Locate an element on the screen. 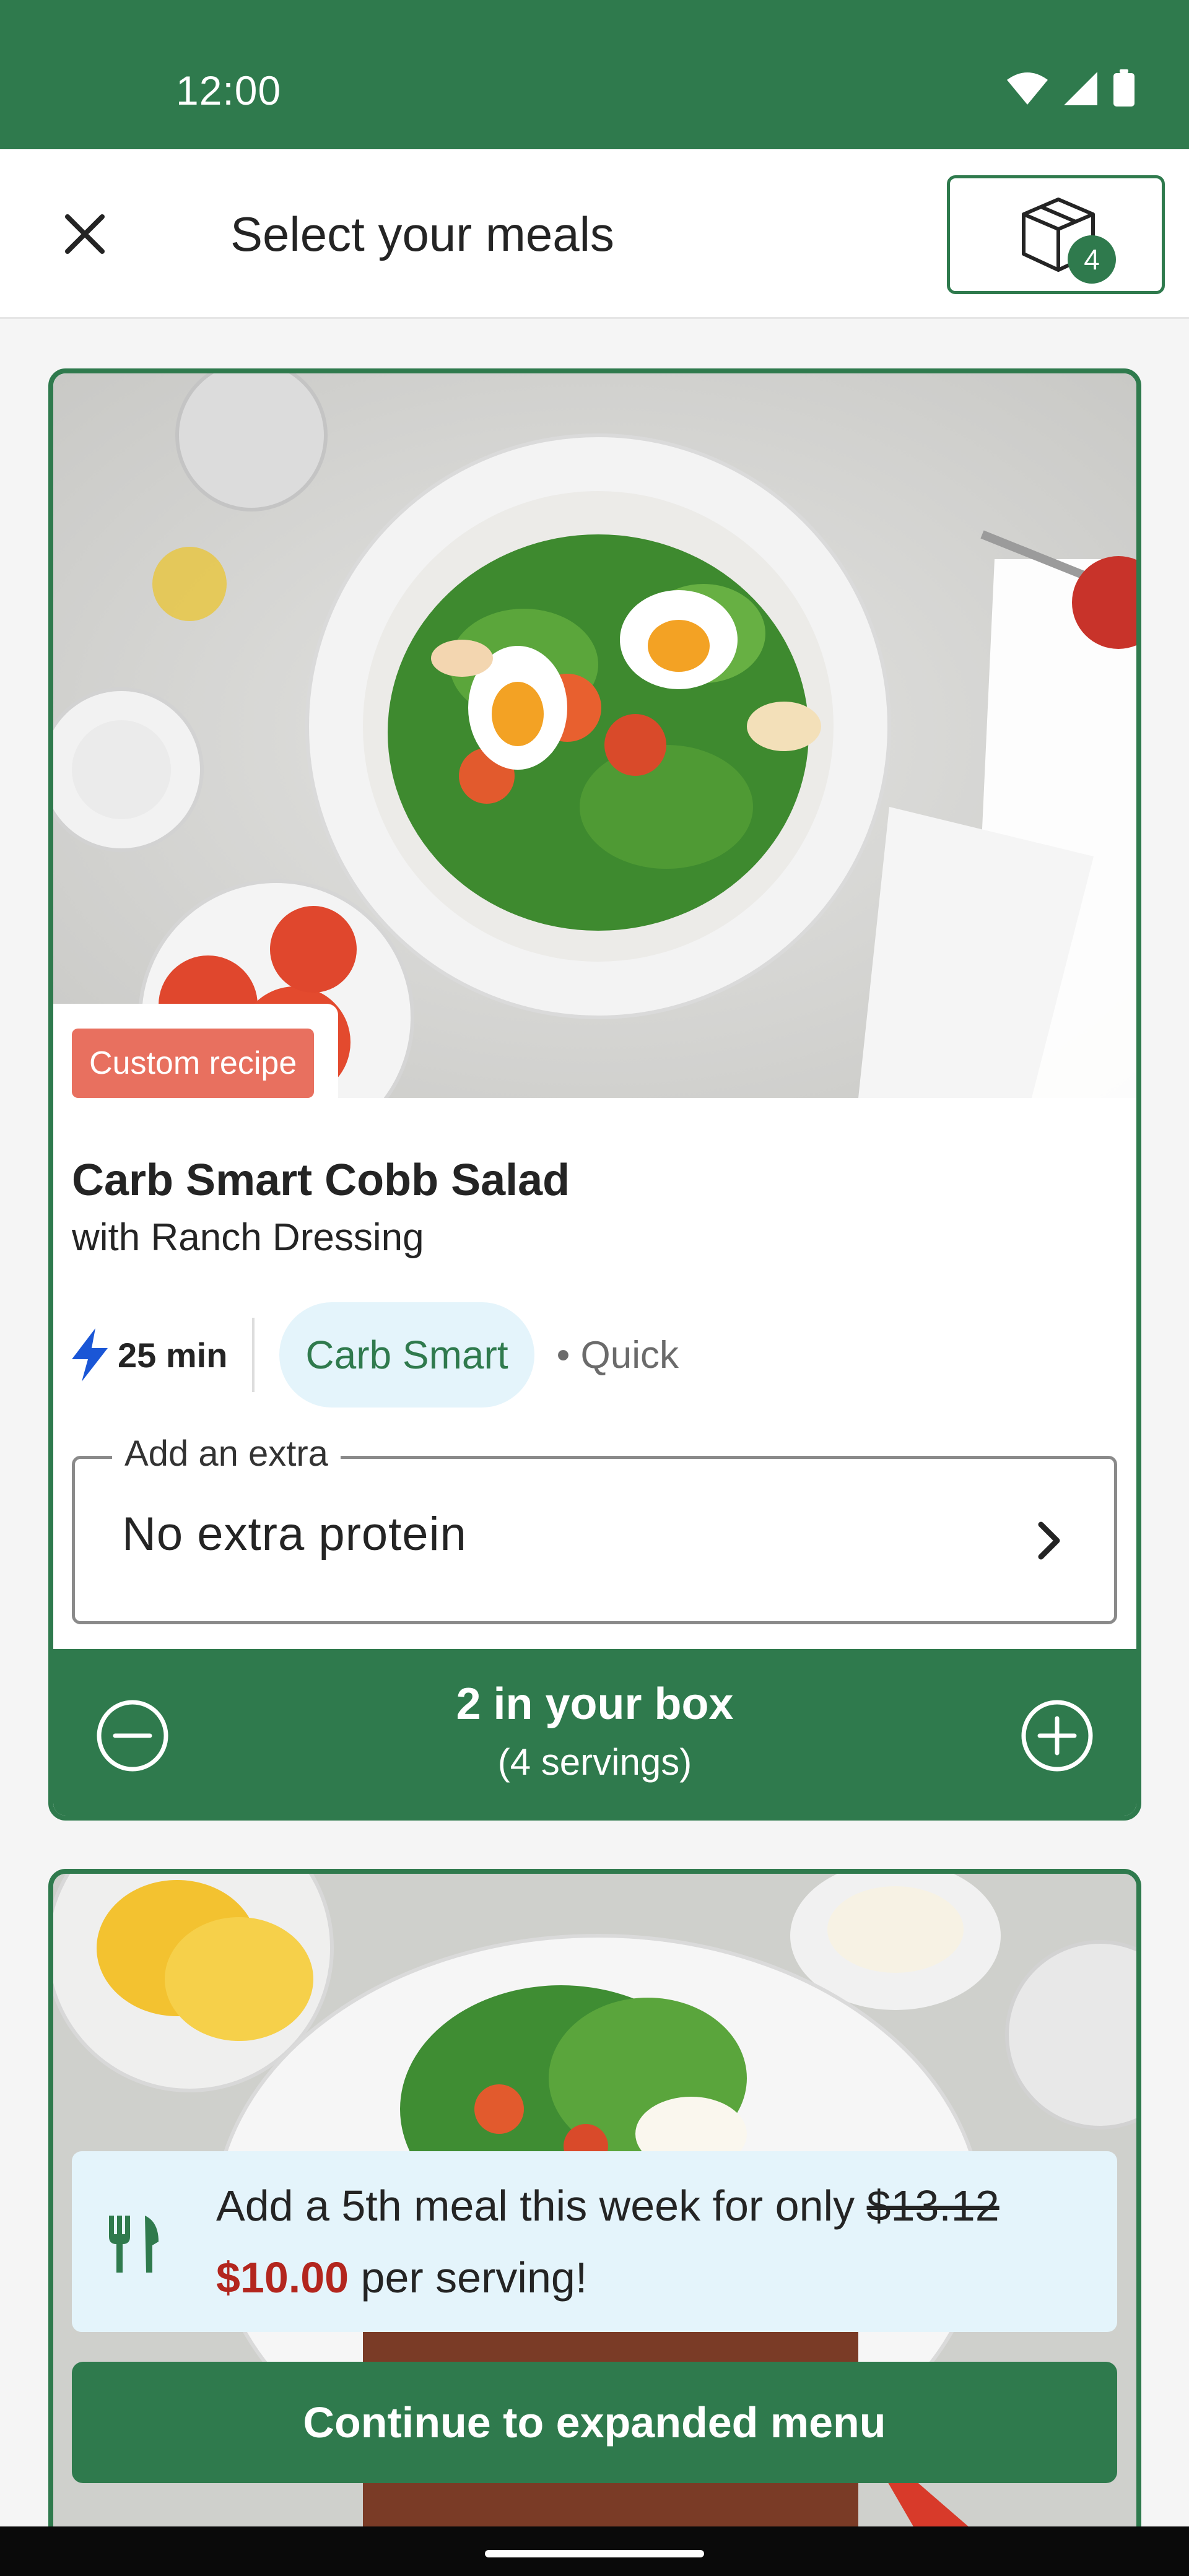 Image resolution: width=1189 pixels, height=2576 pixels. close-button is located at coordinates (84, 234).